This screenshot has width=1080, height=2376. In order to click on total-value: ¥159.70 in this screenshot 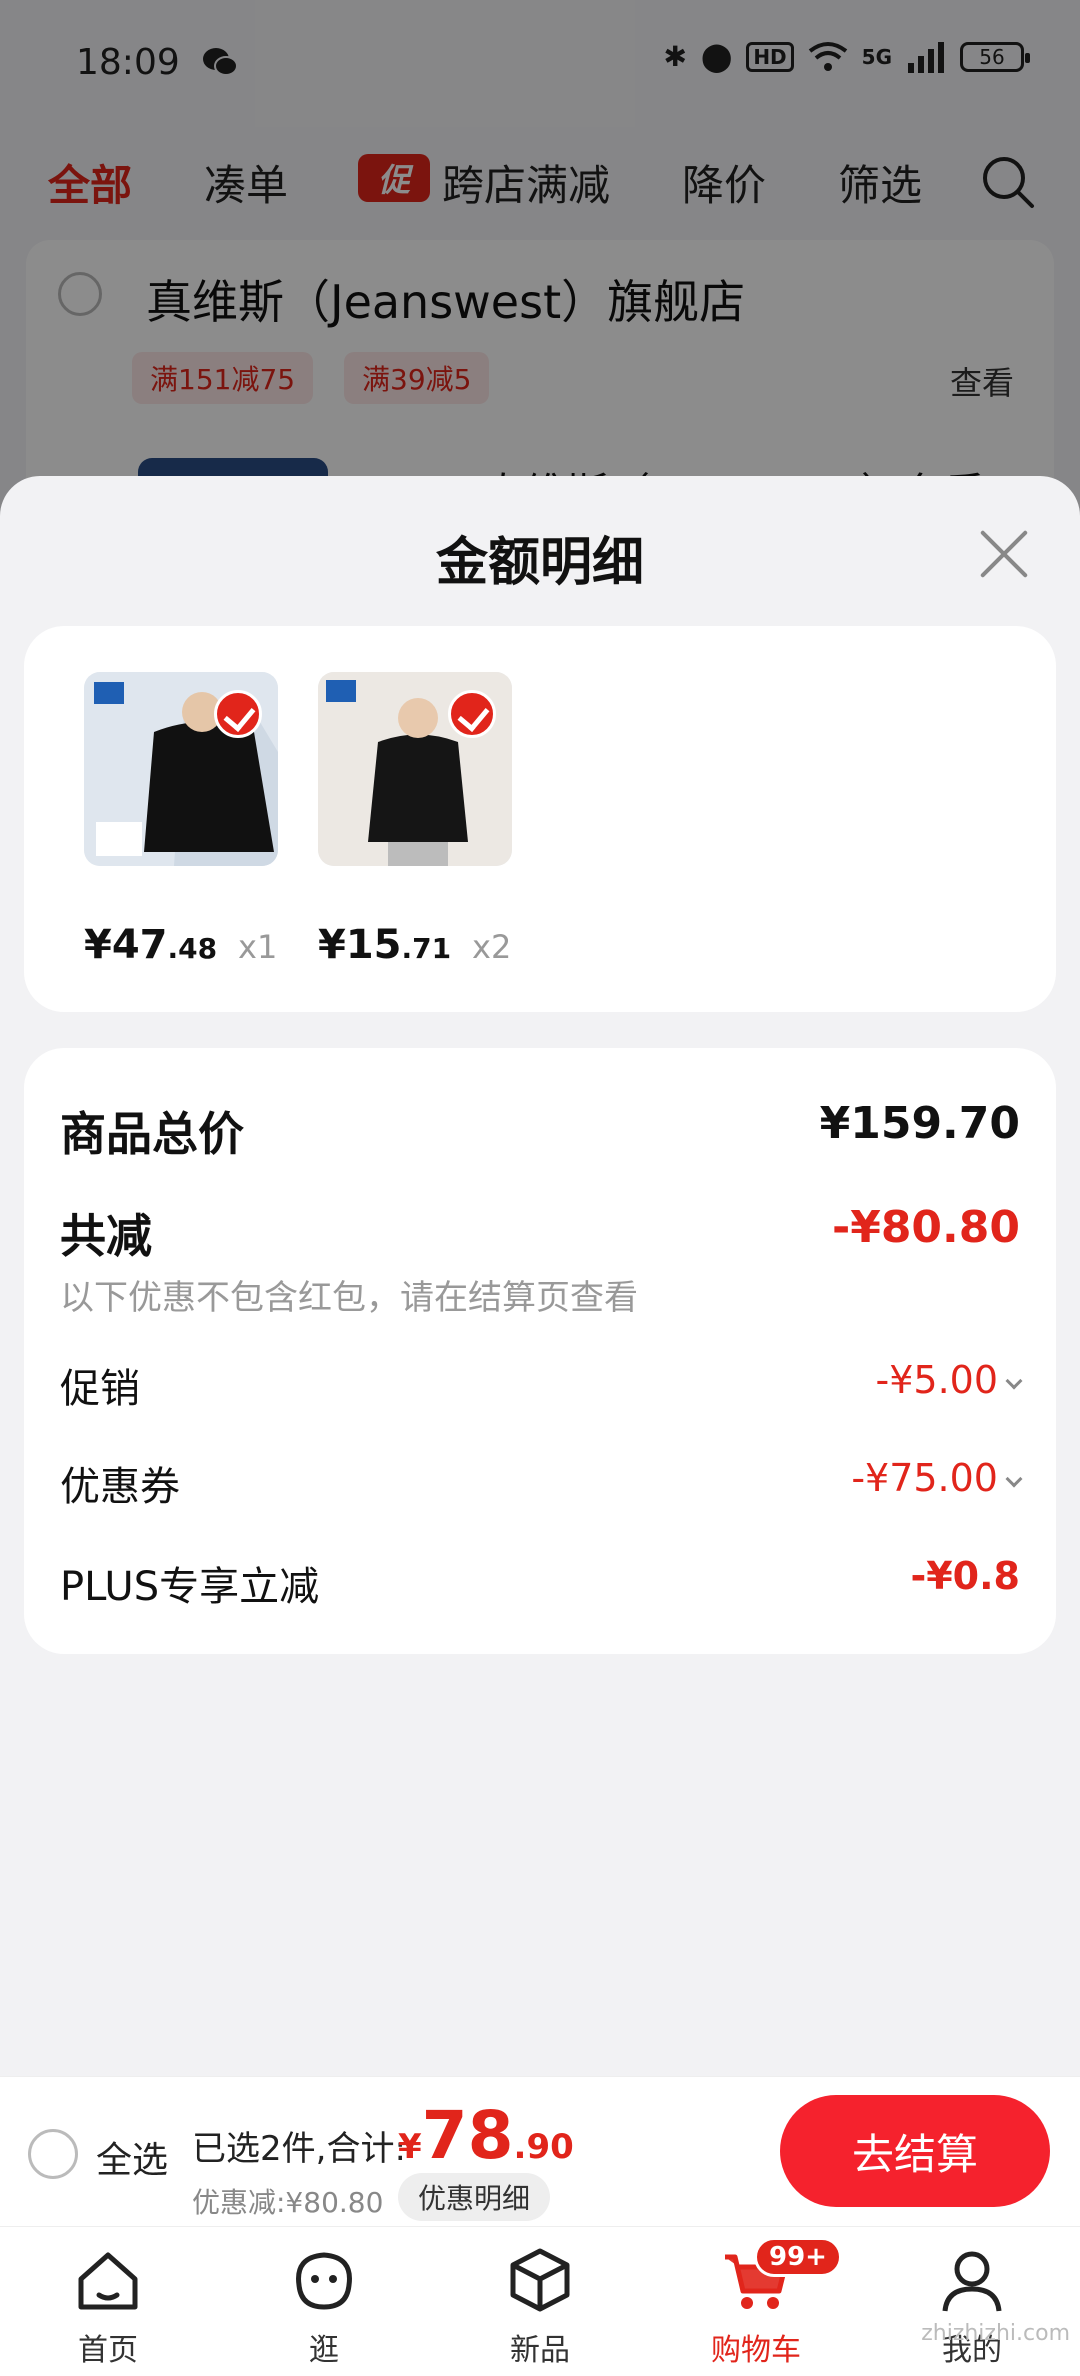, I will do `click(919, 1123)`.